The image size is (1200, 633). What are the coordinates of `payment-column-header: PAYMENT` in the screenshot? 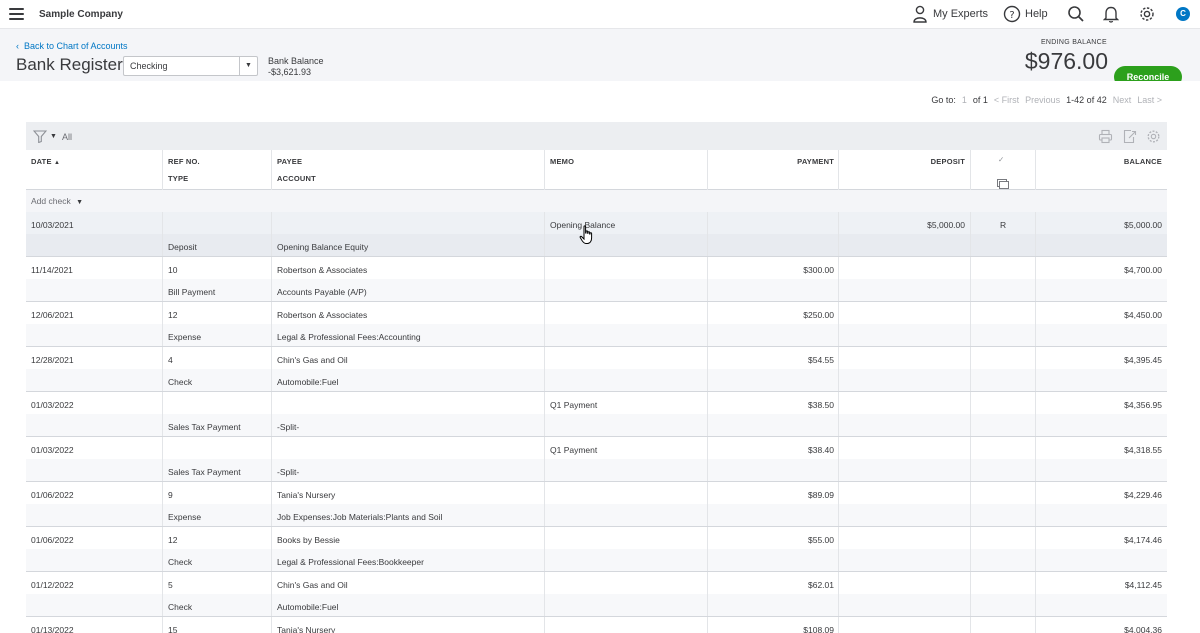 It's located at (815, 161).